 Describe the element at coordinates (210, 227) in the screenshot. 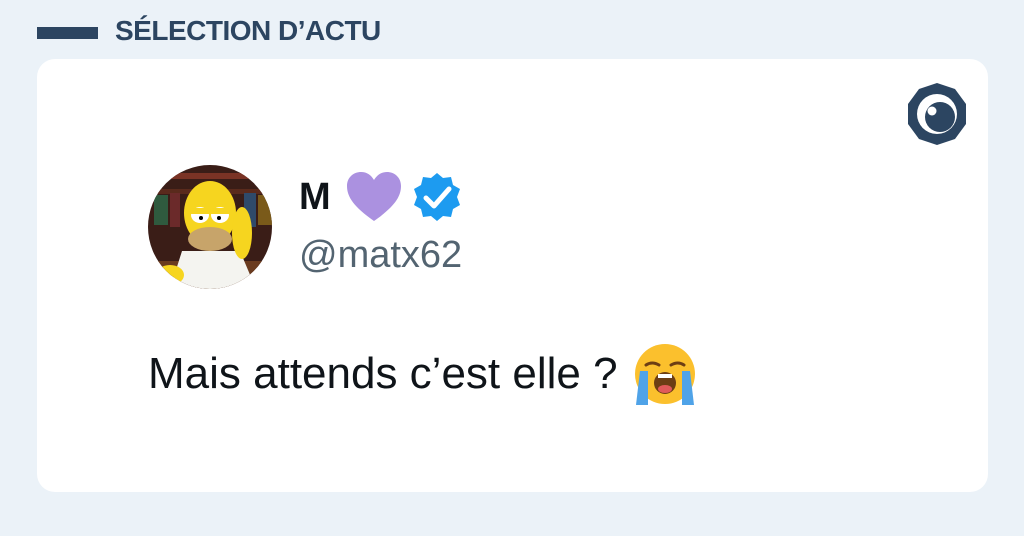

I see `avatar` at that location.